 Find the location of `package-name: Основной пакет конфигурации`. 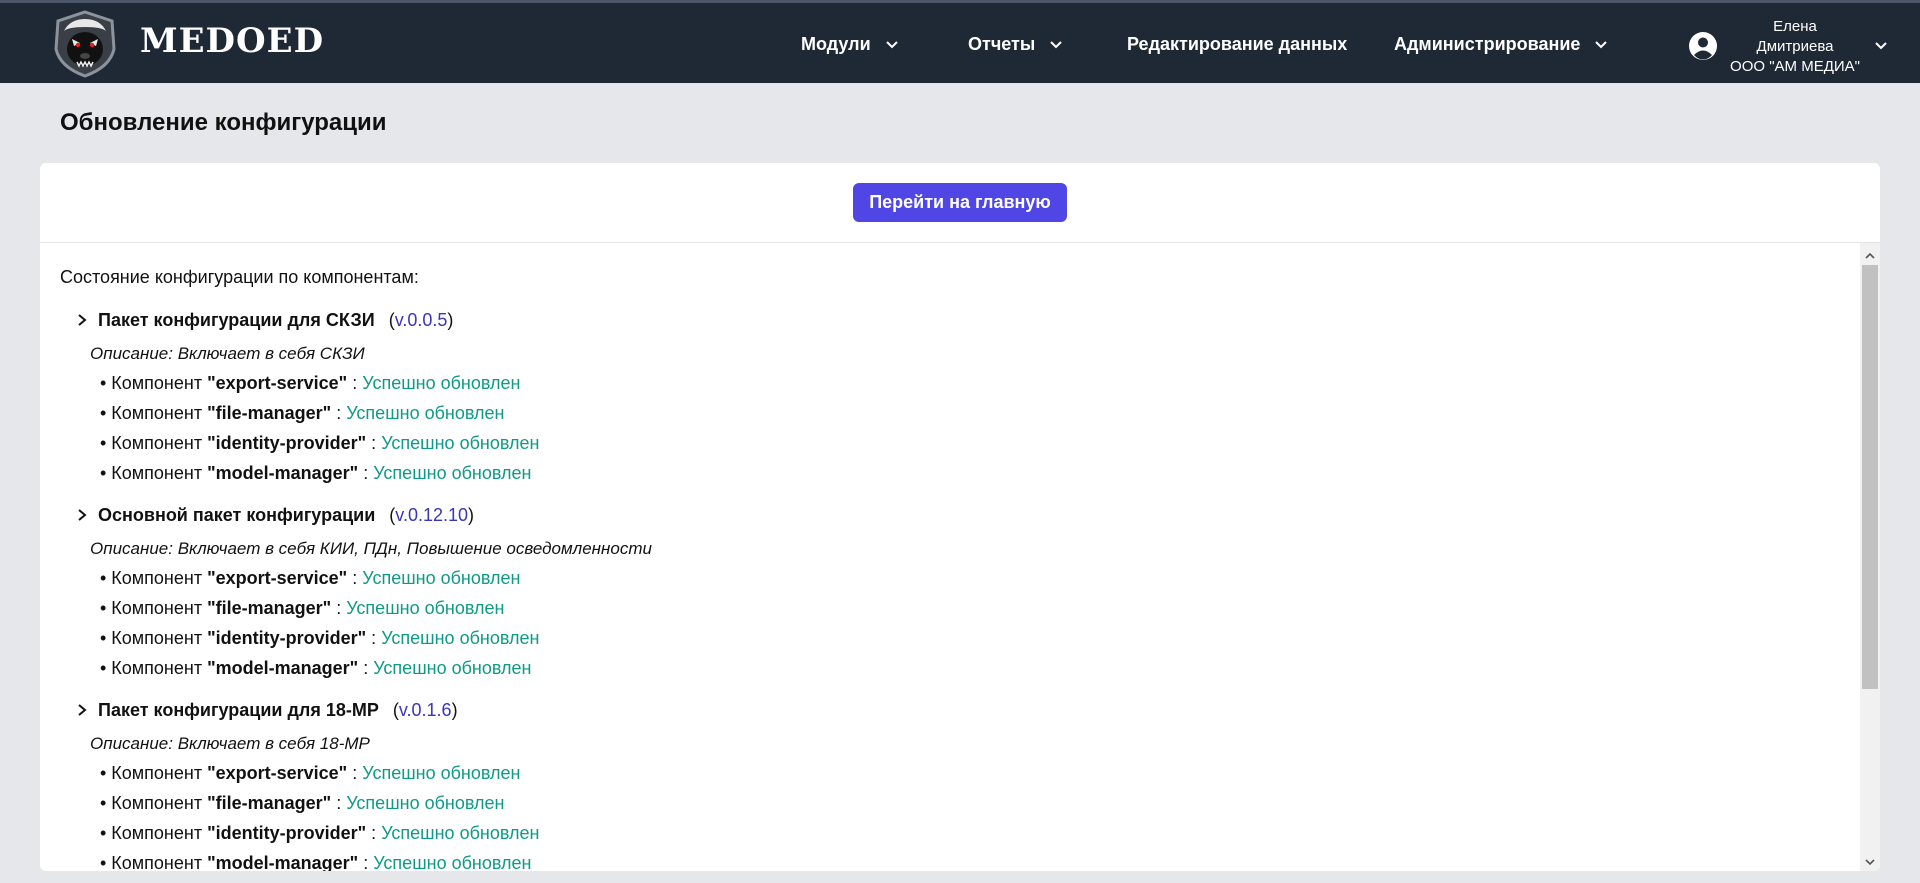

package-name: Основной пакет конфигурации is located at coordinates (237, 514).